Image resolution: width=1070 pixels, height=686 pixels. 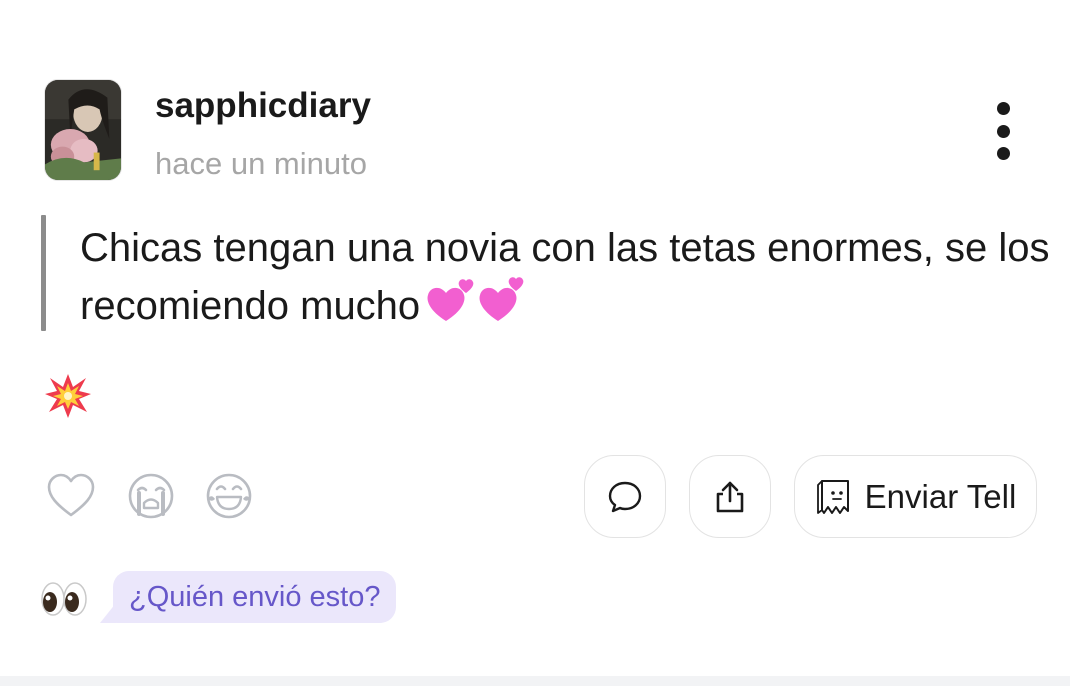 What do you see at coordinates (940, 496) in the screenshot?
I see `send-tell-label: Enviar Tell` at bounding box center [940, 496].